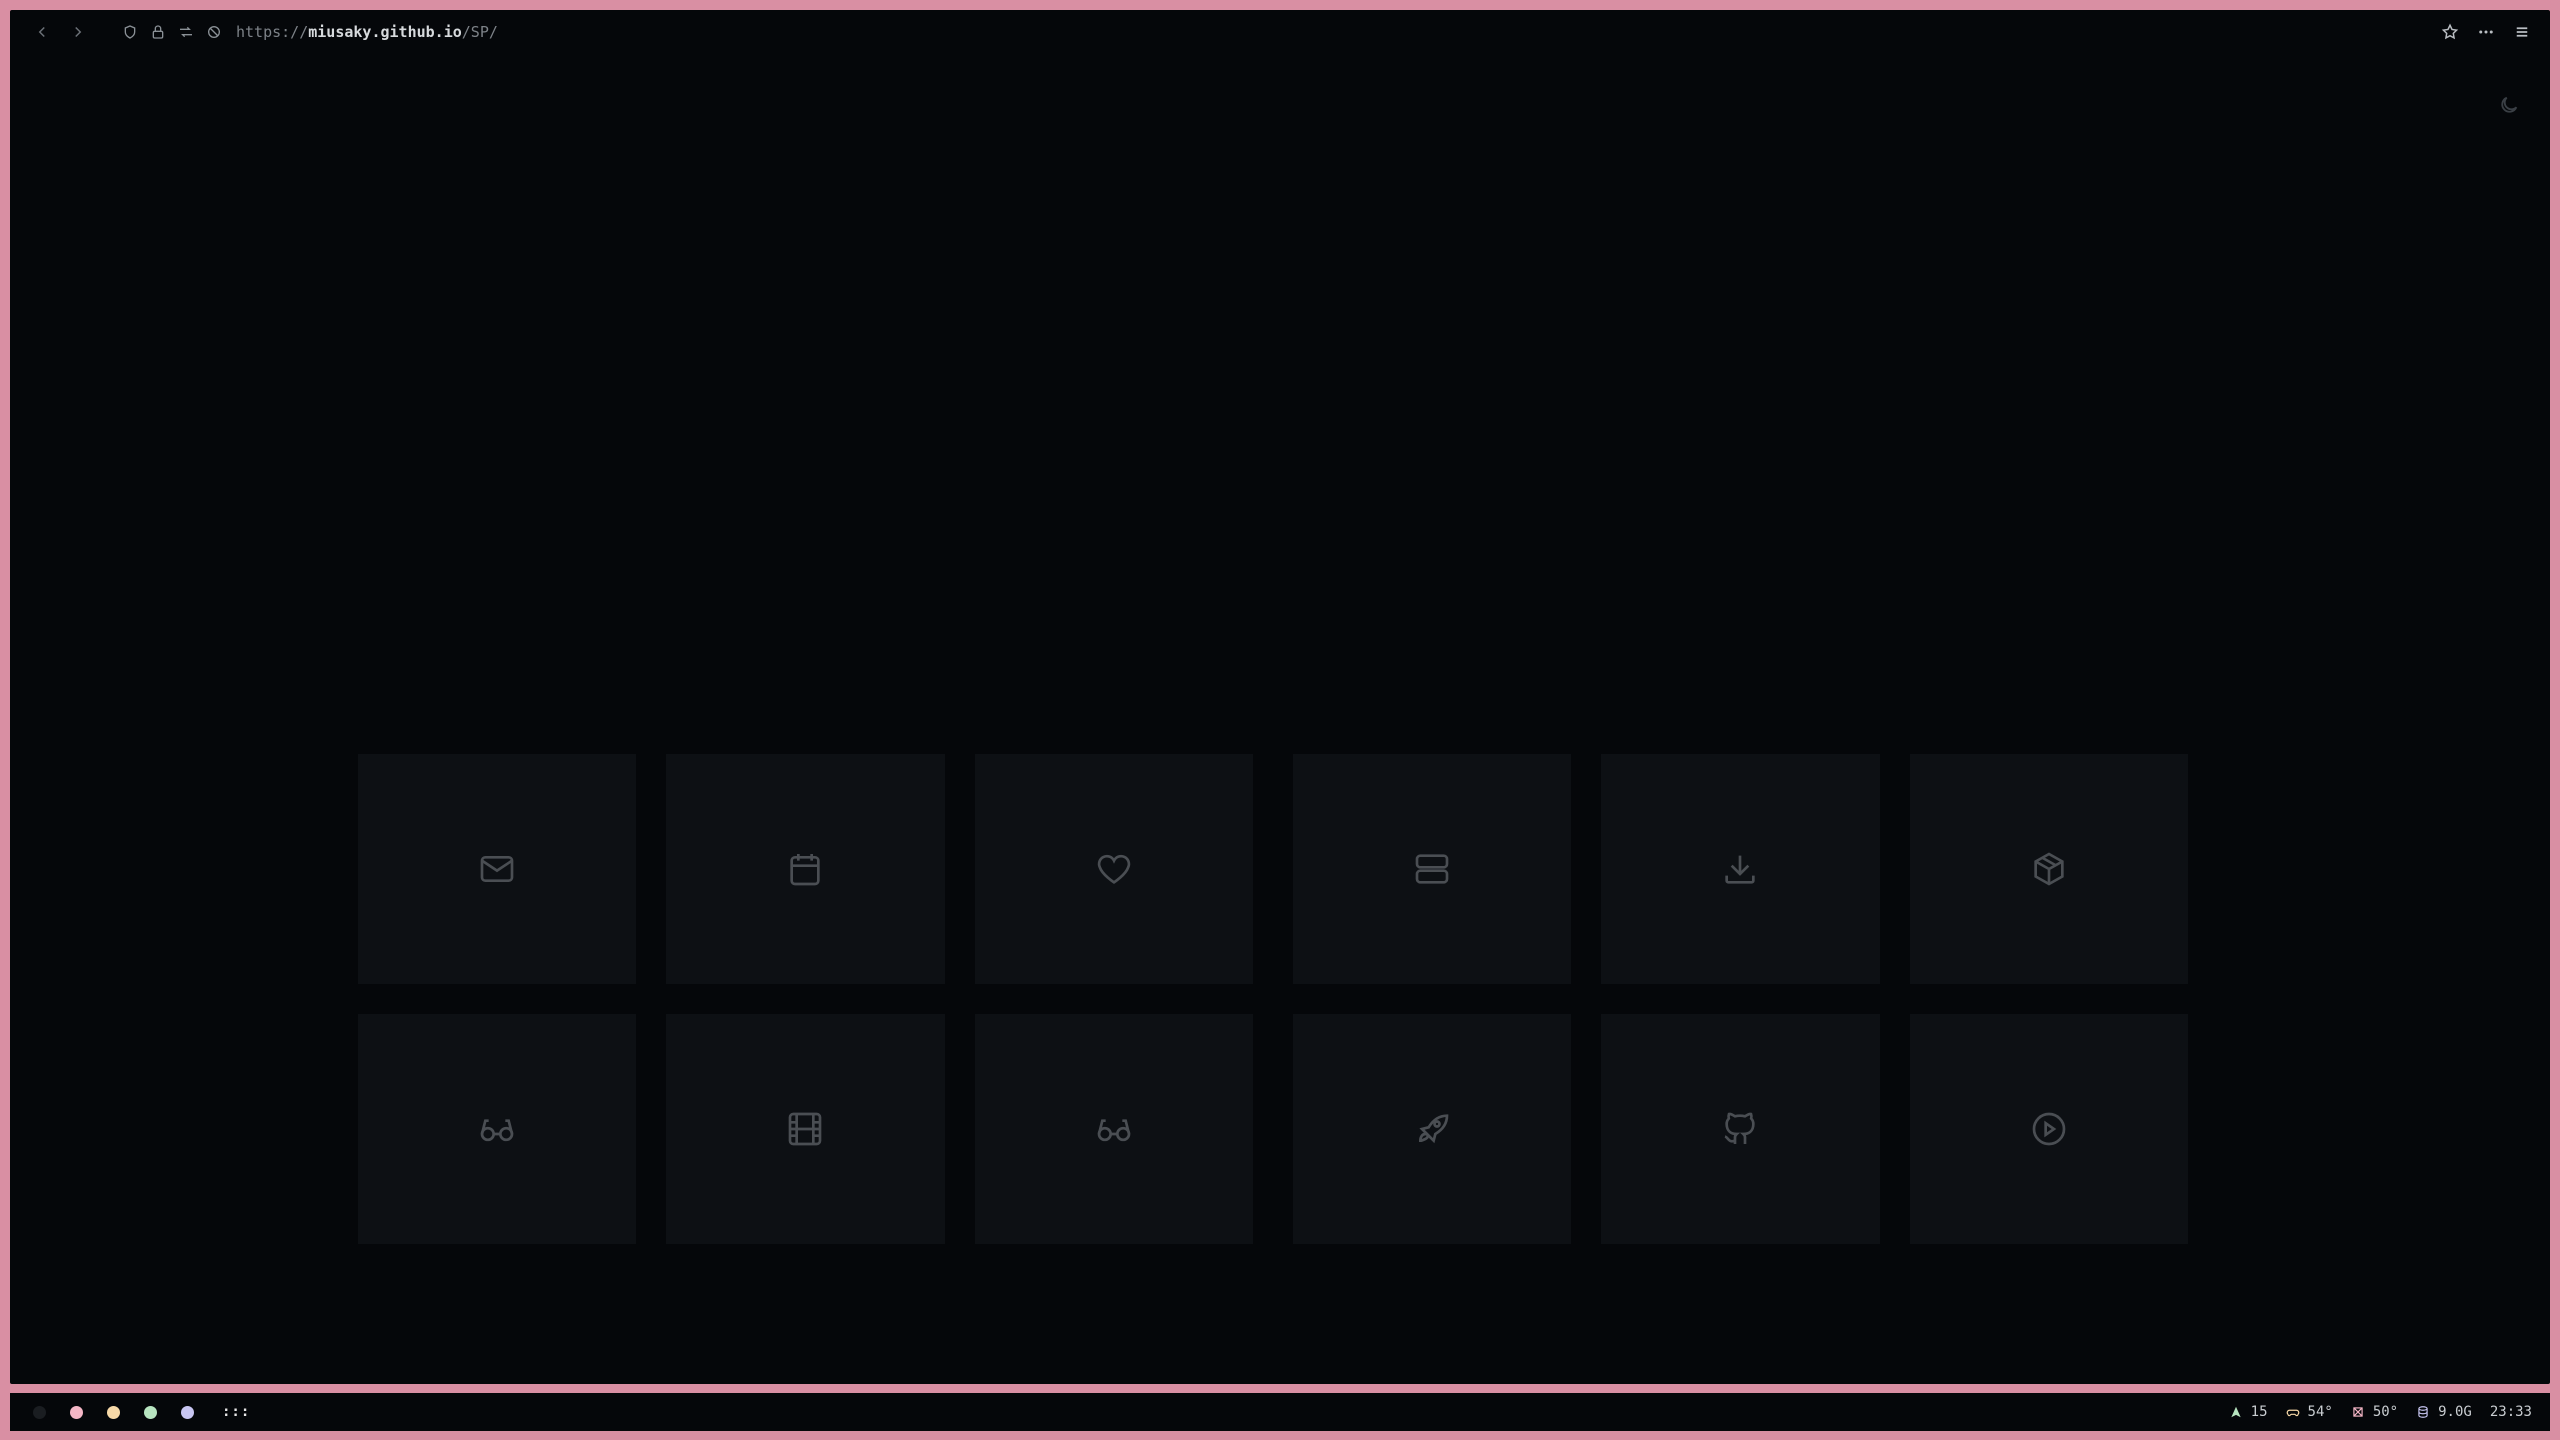 Image resolution: width=2560 pixels, height=1440 pixels. Describe the element at coordinates (2358, 1412) in the screenshot. I see `chip-icon` at that location.